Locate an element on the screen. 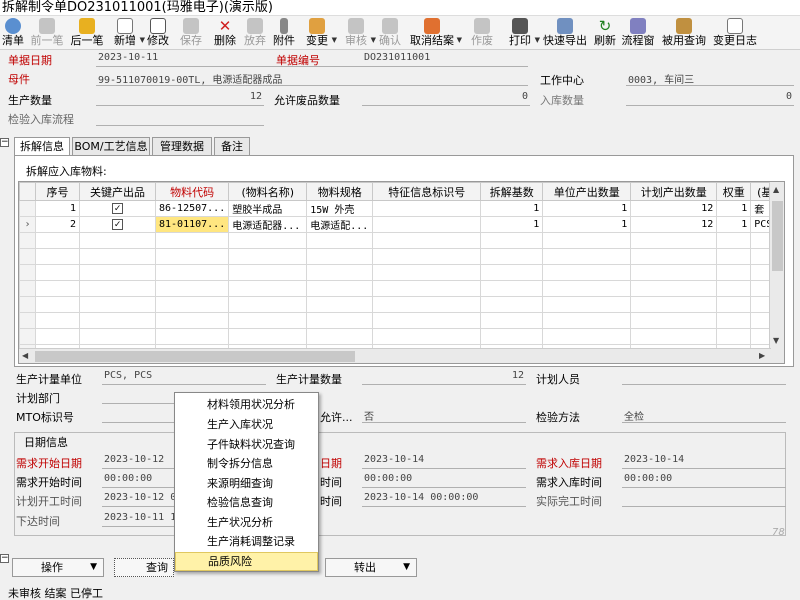  delete-button: ✕ 删除 is located at coordinates (225, 33).